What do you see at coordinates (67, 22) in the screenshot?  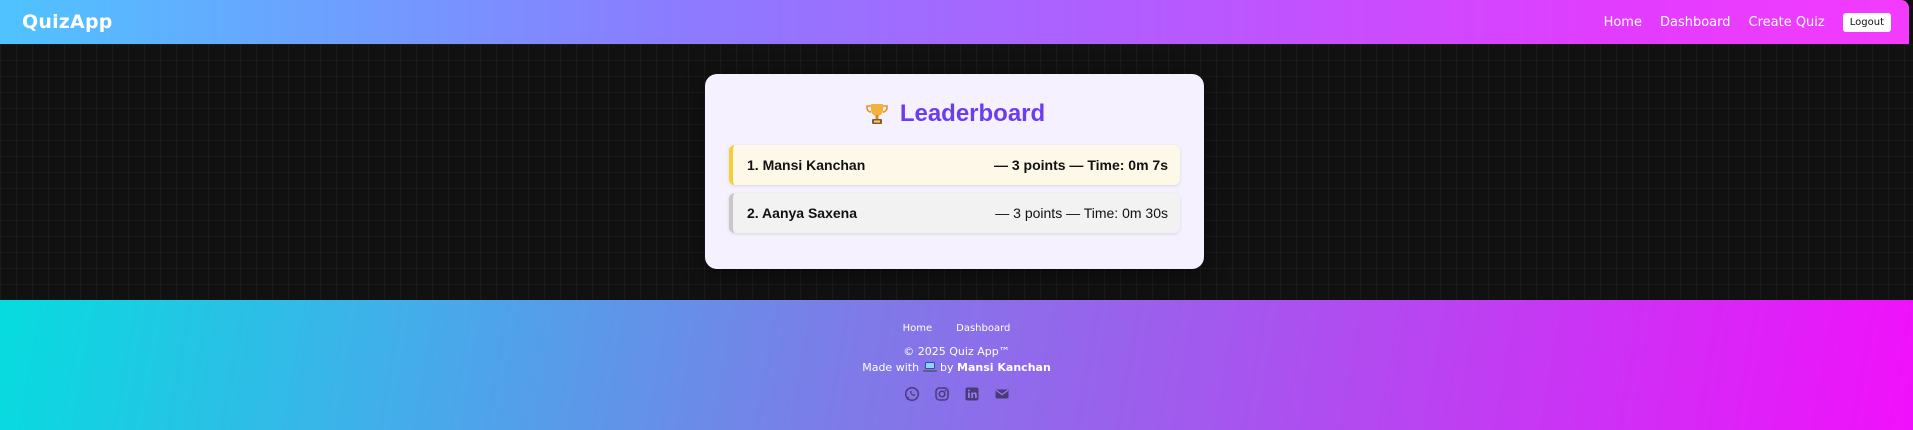 I see `brand-logo: QuizApp` at bounding box center [67, 22].